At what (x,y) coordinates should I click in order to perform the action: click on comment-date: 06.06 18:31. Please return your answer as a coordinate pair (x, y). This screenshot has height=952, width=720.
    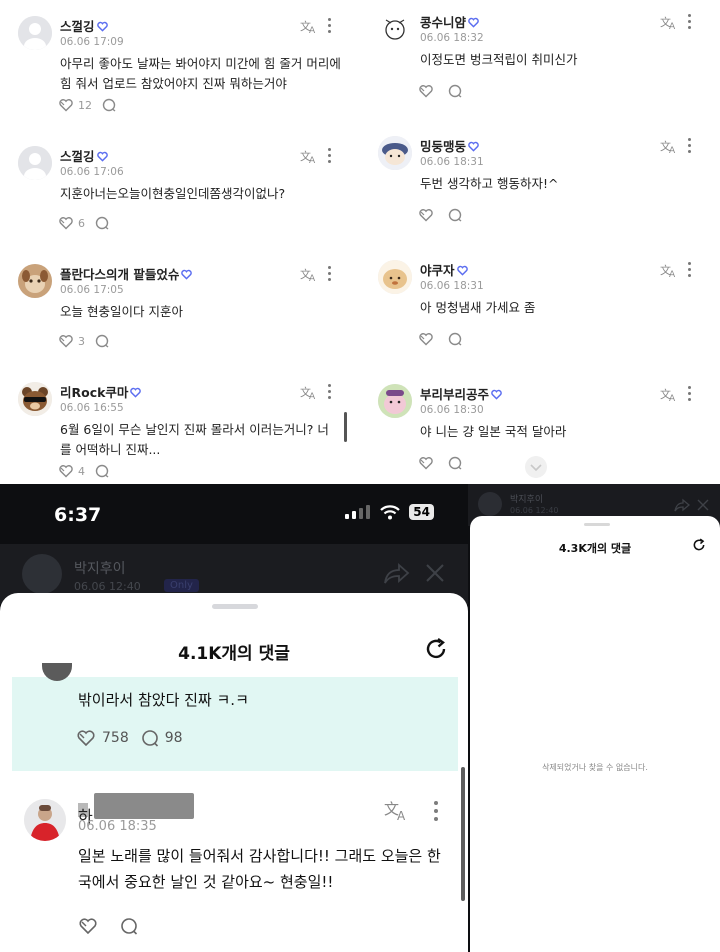
    Looking at the image, I should click on (452, 162).